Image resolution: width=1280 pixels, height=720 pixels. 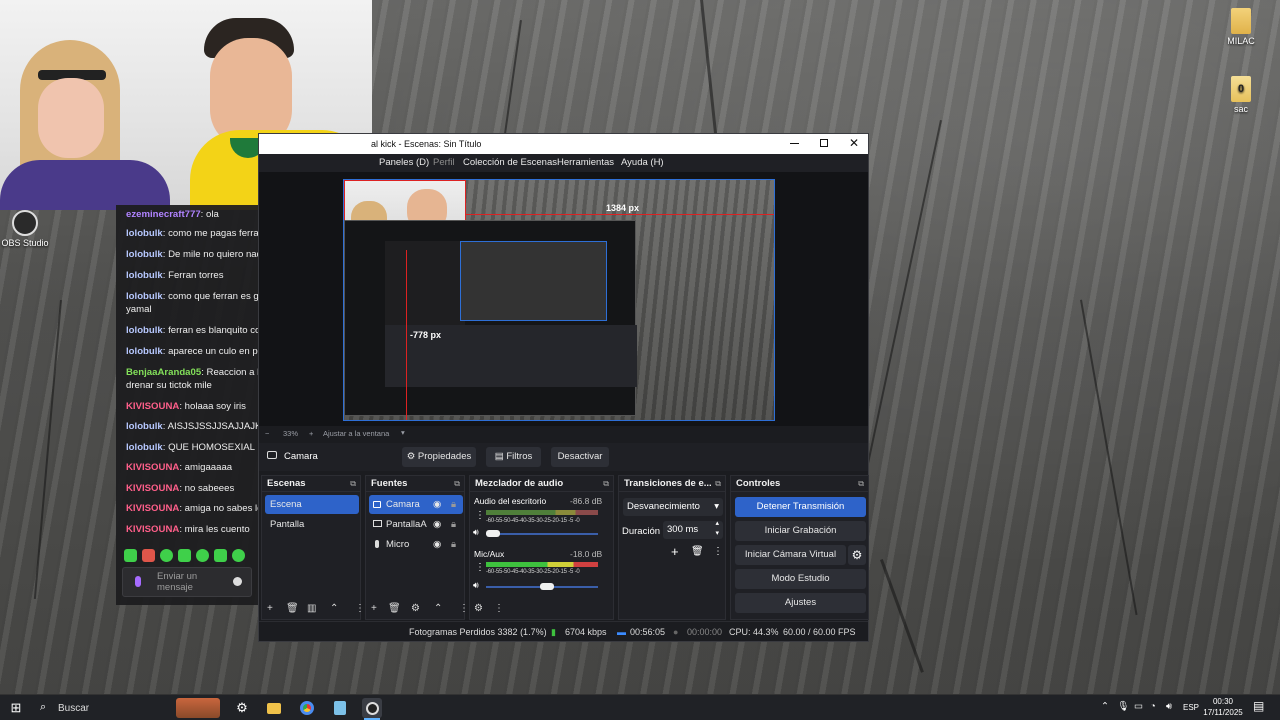 What do you see at coordinates (790, 555) in the screenshot?
I see `start-virtual-camera-button: Iniciar Cámara Virtual` at bounding box center [790, 555].